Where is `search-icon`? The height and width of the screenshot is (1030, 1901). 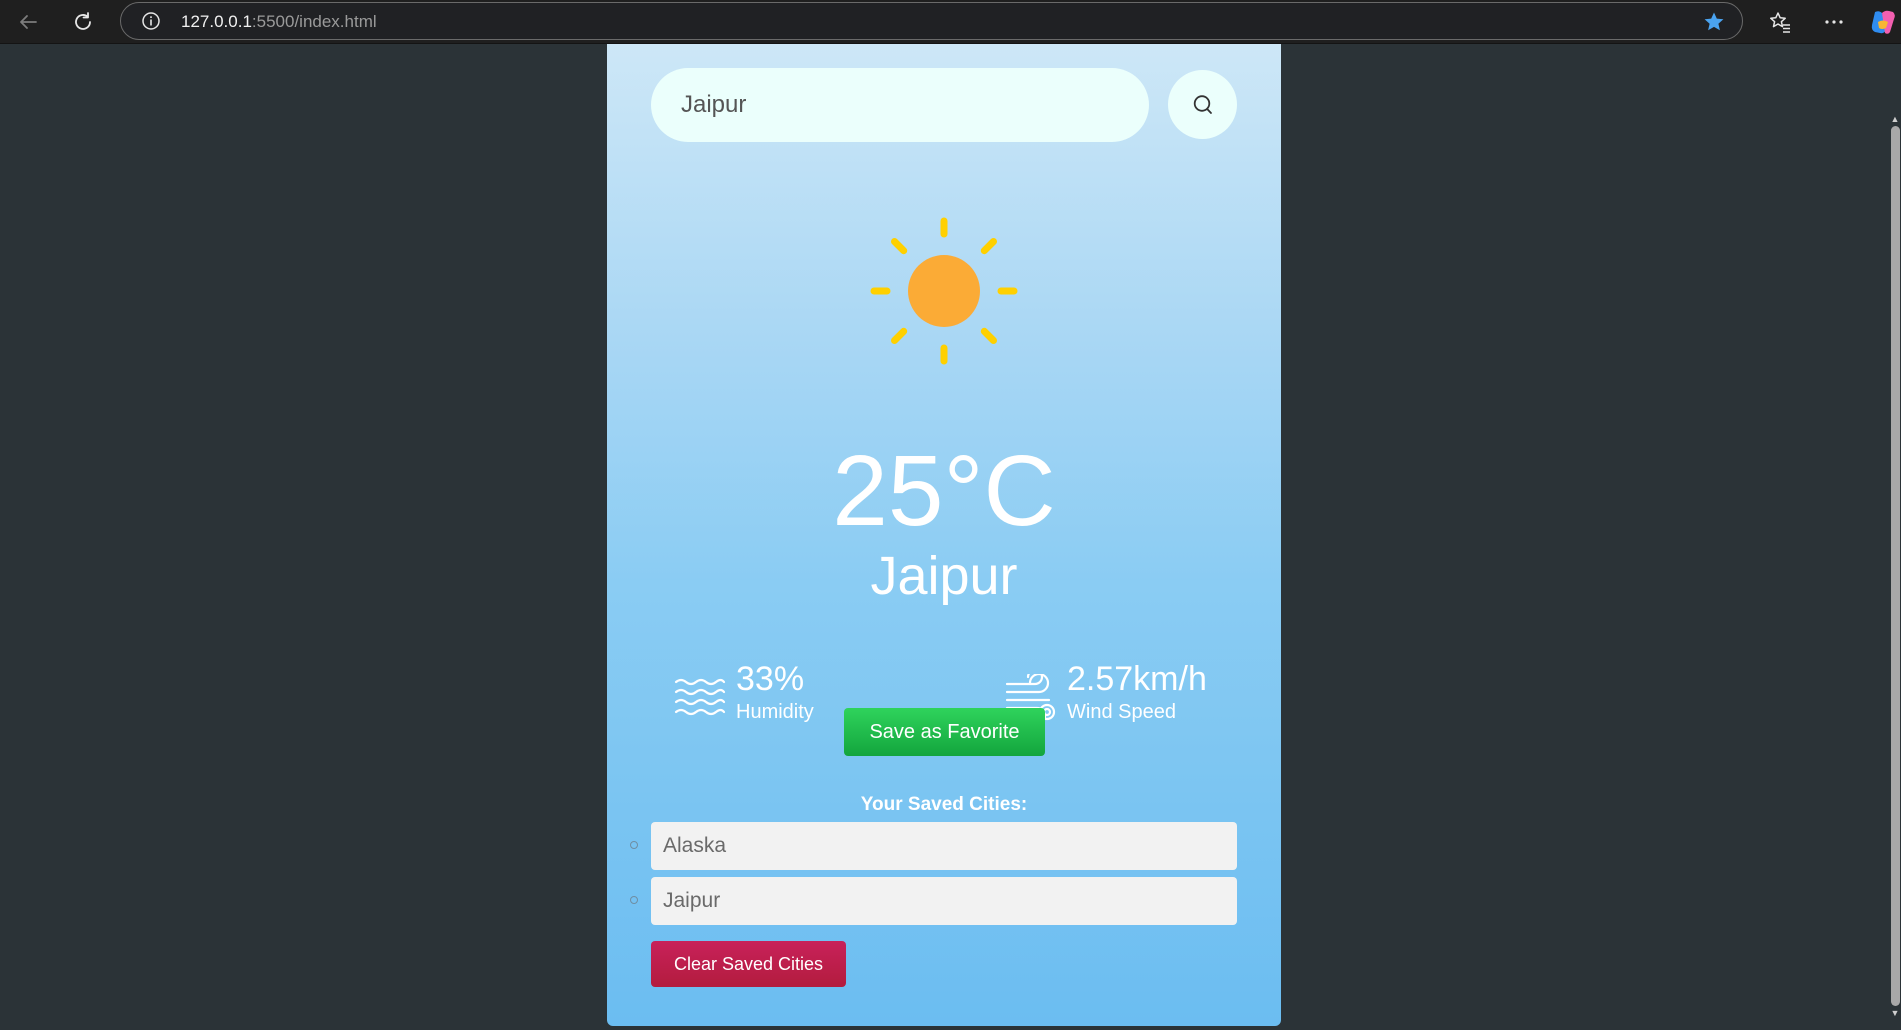 search-icon is located at coordinates (1202, 104).